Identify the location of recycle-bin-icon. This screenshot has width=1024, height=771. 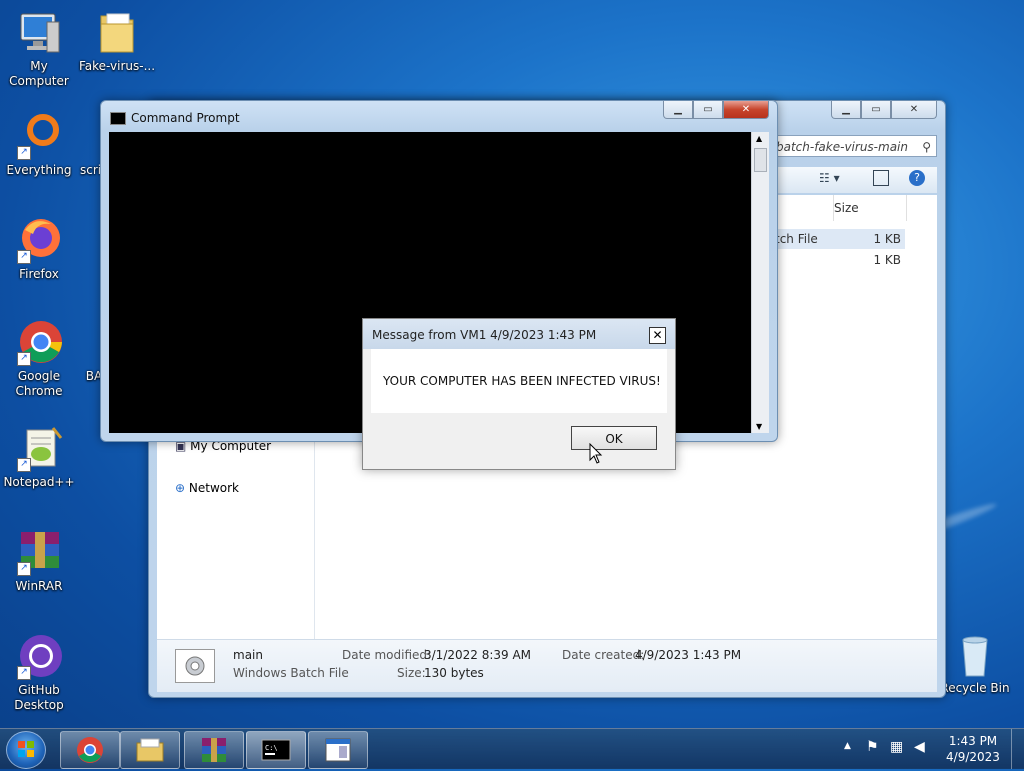
(975, 654).